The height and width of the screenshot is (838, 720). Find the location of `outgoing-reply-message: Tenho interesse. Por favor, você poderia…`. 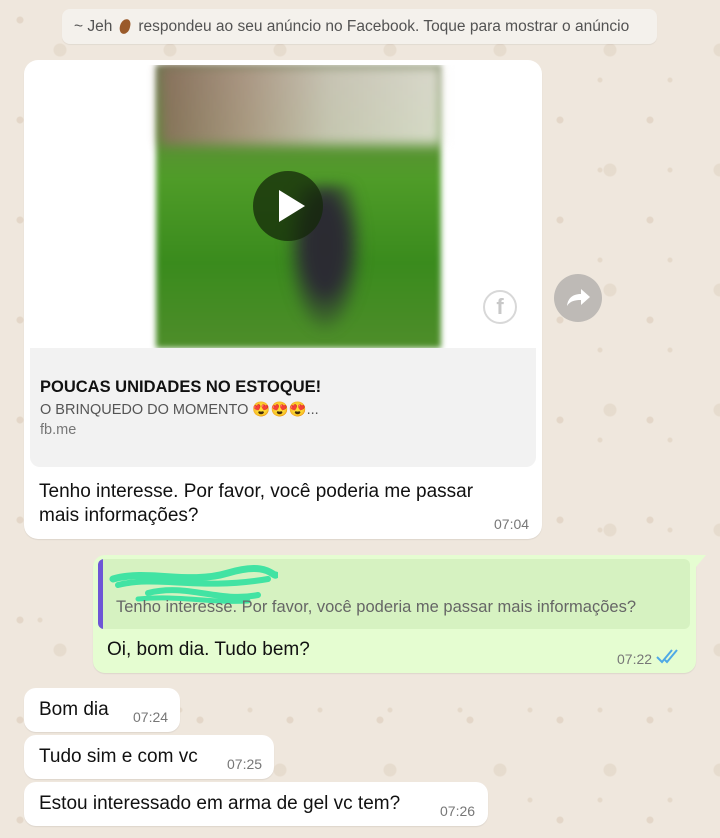

outgoing-reply-message: Tenho interesse. Por favor, você poderia… is located at coordinates (399, 614).